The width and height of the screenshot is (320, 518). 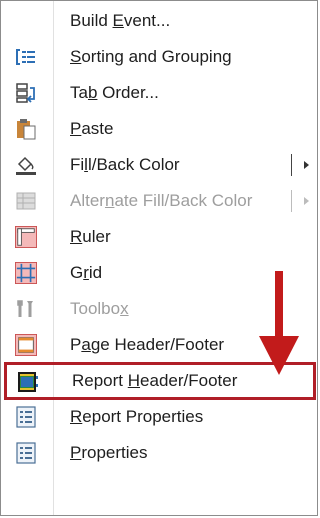 I want to click on menu-item-properties: Properties, so click(x=159, y=453).